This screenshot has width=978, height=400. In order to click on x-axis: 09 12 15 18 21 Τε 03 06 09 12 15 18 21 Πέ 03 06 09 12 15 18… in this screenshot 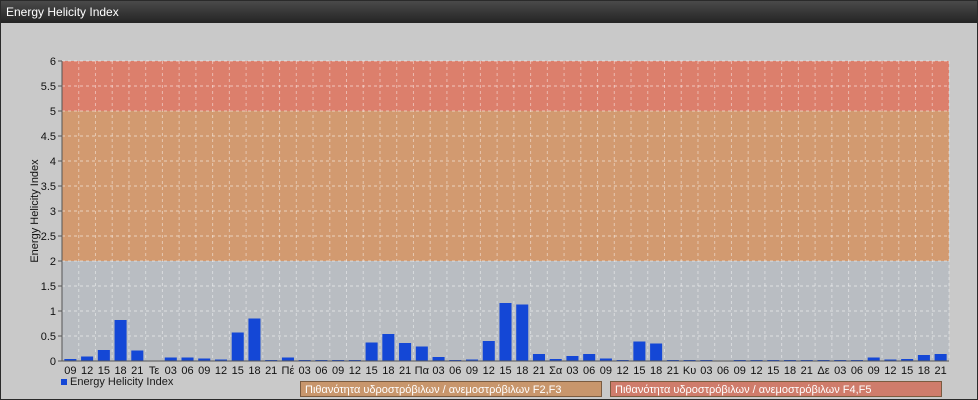, I will do `click(505, 368)`.